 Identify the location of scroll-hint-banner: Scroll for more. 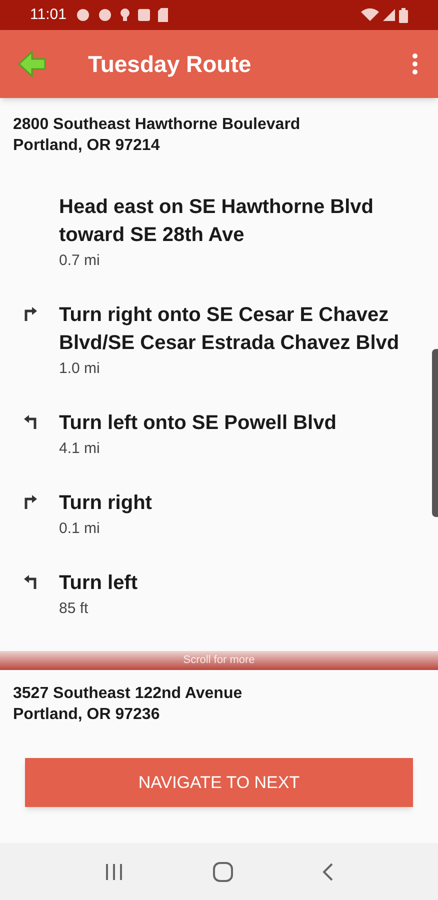
(219, 660).